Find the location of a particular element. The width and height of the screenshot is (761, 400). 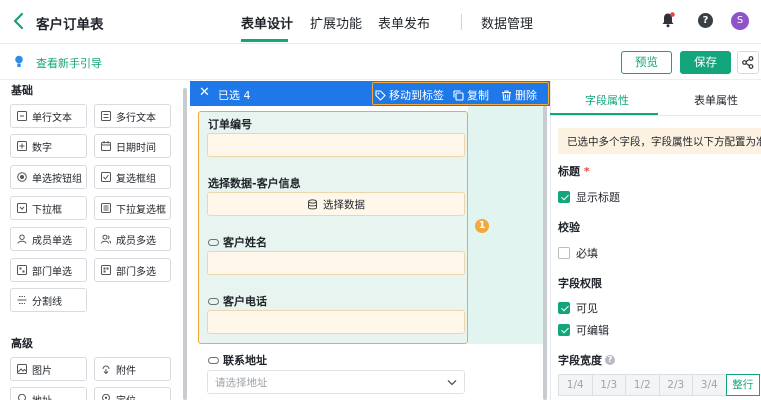

copy-button: 复制 is located at coordinates (471, 95).